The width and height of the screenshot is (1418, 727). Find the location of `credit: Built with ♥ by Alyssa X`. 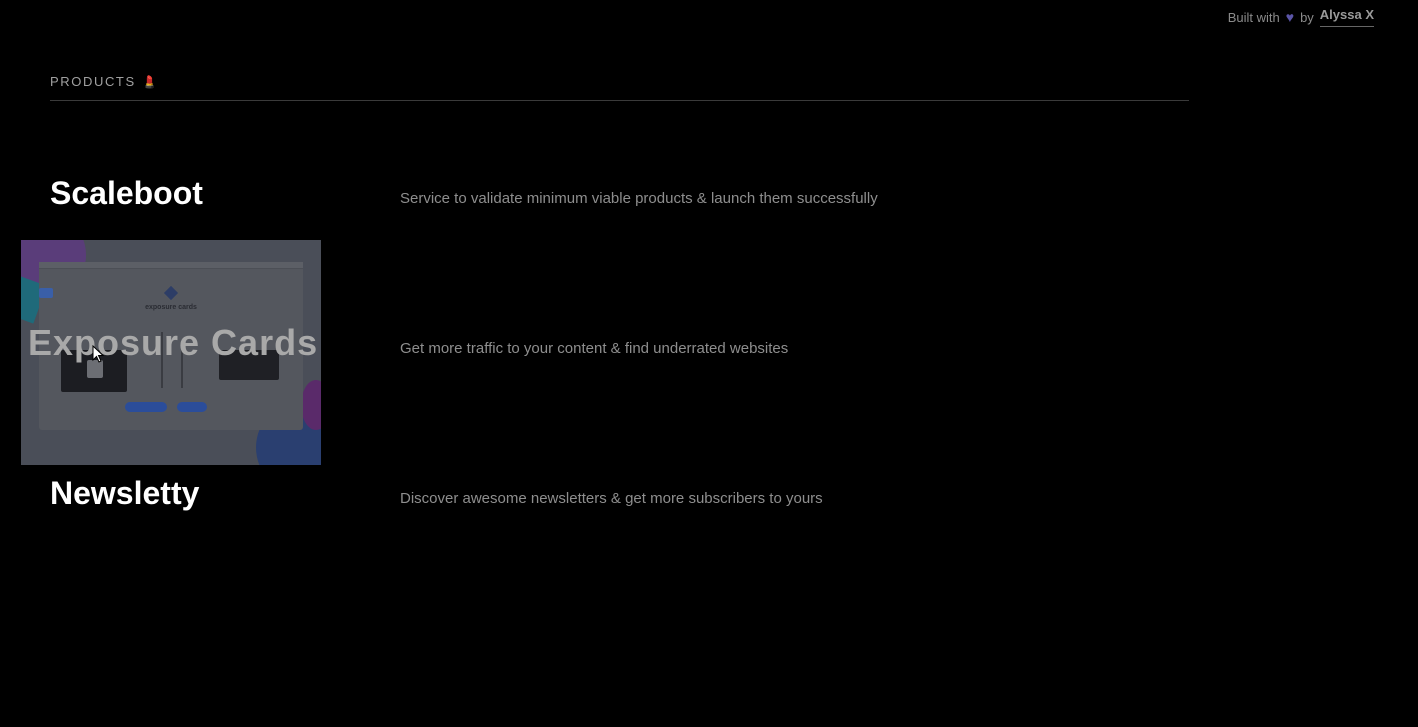

credit: Built with ♥ by Alyssa X is located at coordinates (1301, 17).